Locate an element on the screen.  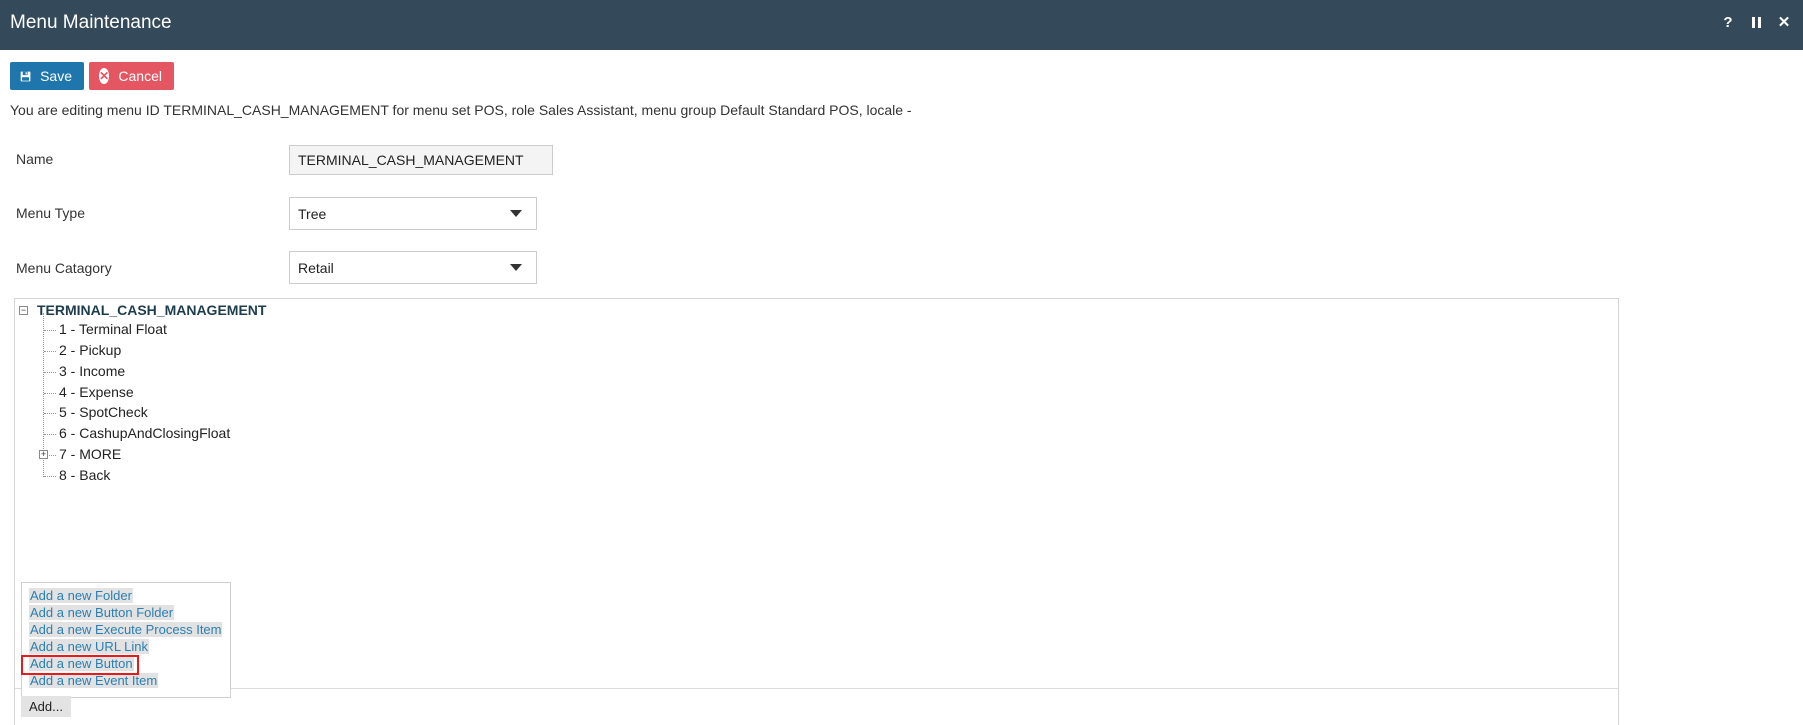
tree-node: 1 - Terminal Float is located at coordinates (113, 329).